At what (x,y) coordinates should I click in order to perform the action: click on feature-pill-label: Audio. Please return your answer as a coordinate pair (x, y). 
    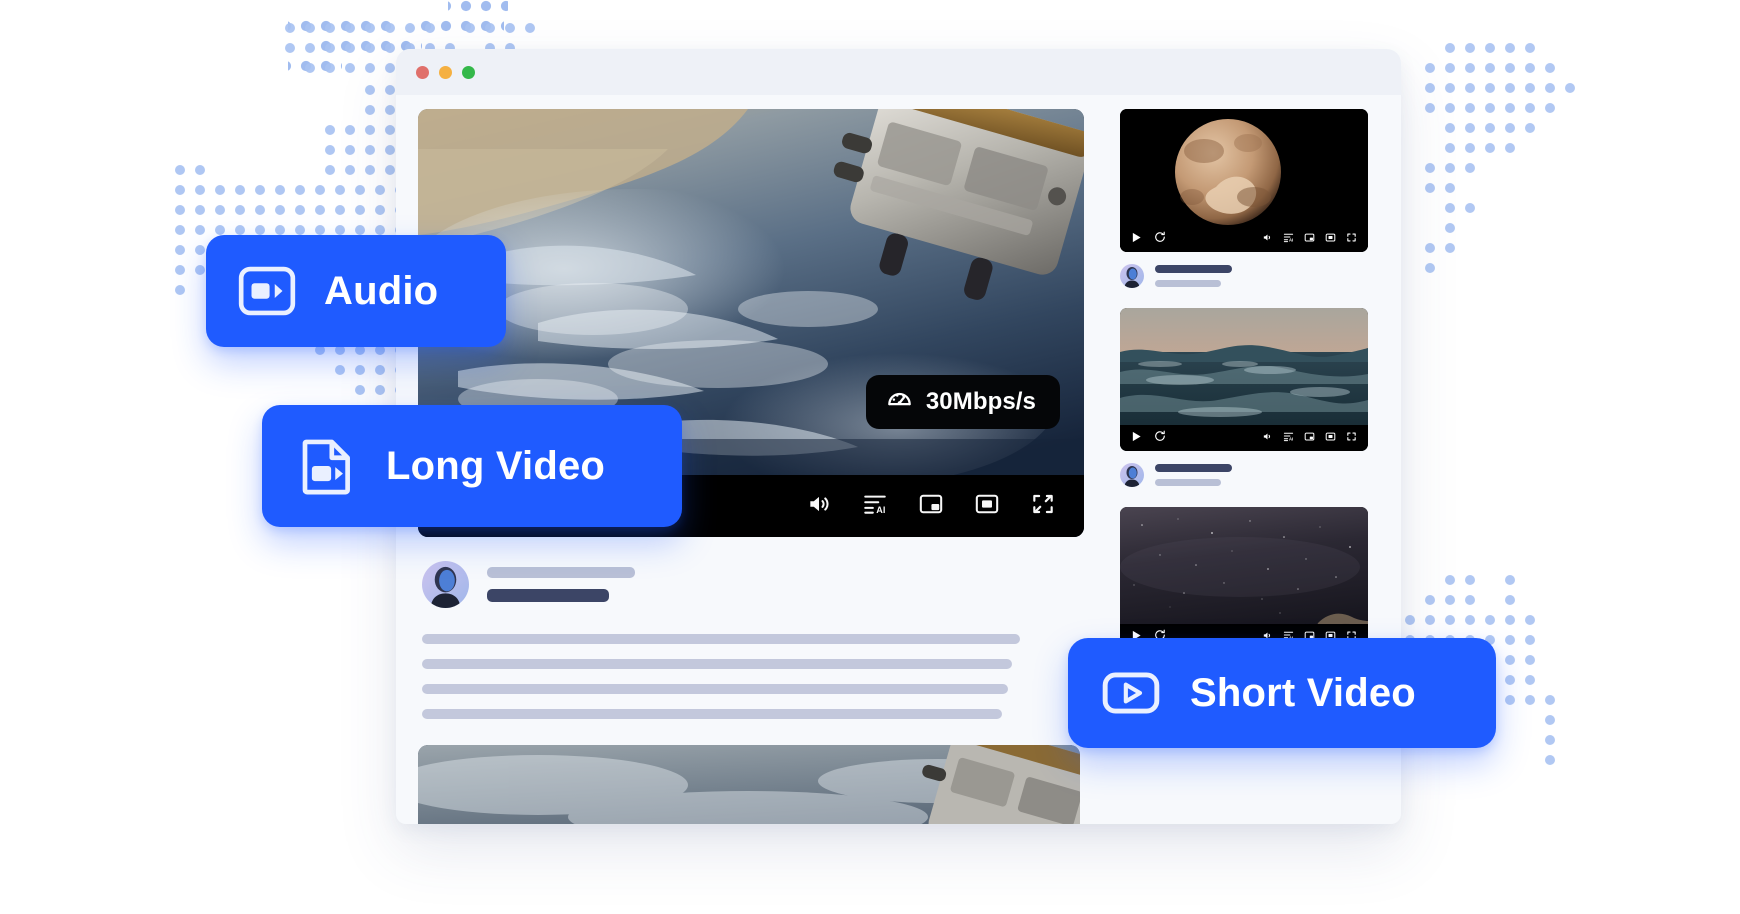
    Looking at the image, I should click on (381, 290).